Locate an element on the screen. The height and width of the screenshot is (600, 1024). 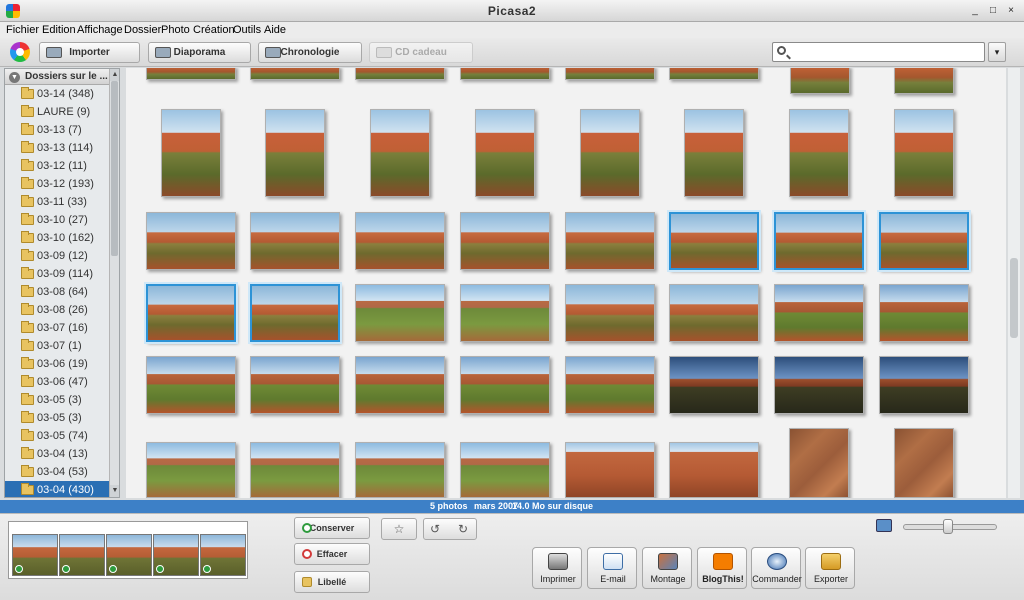
rotate-right-icon: ↻ is located at coordinates (463, 529).